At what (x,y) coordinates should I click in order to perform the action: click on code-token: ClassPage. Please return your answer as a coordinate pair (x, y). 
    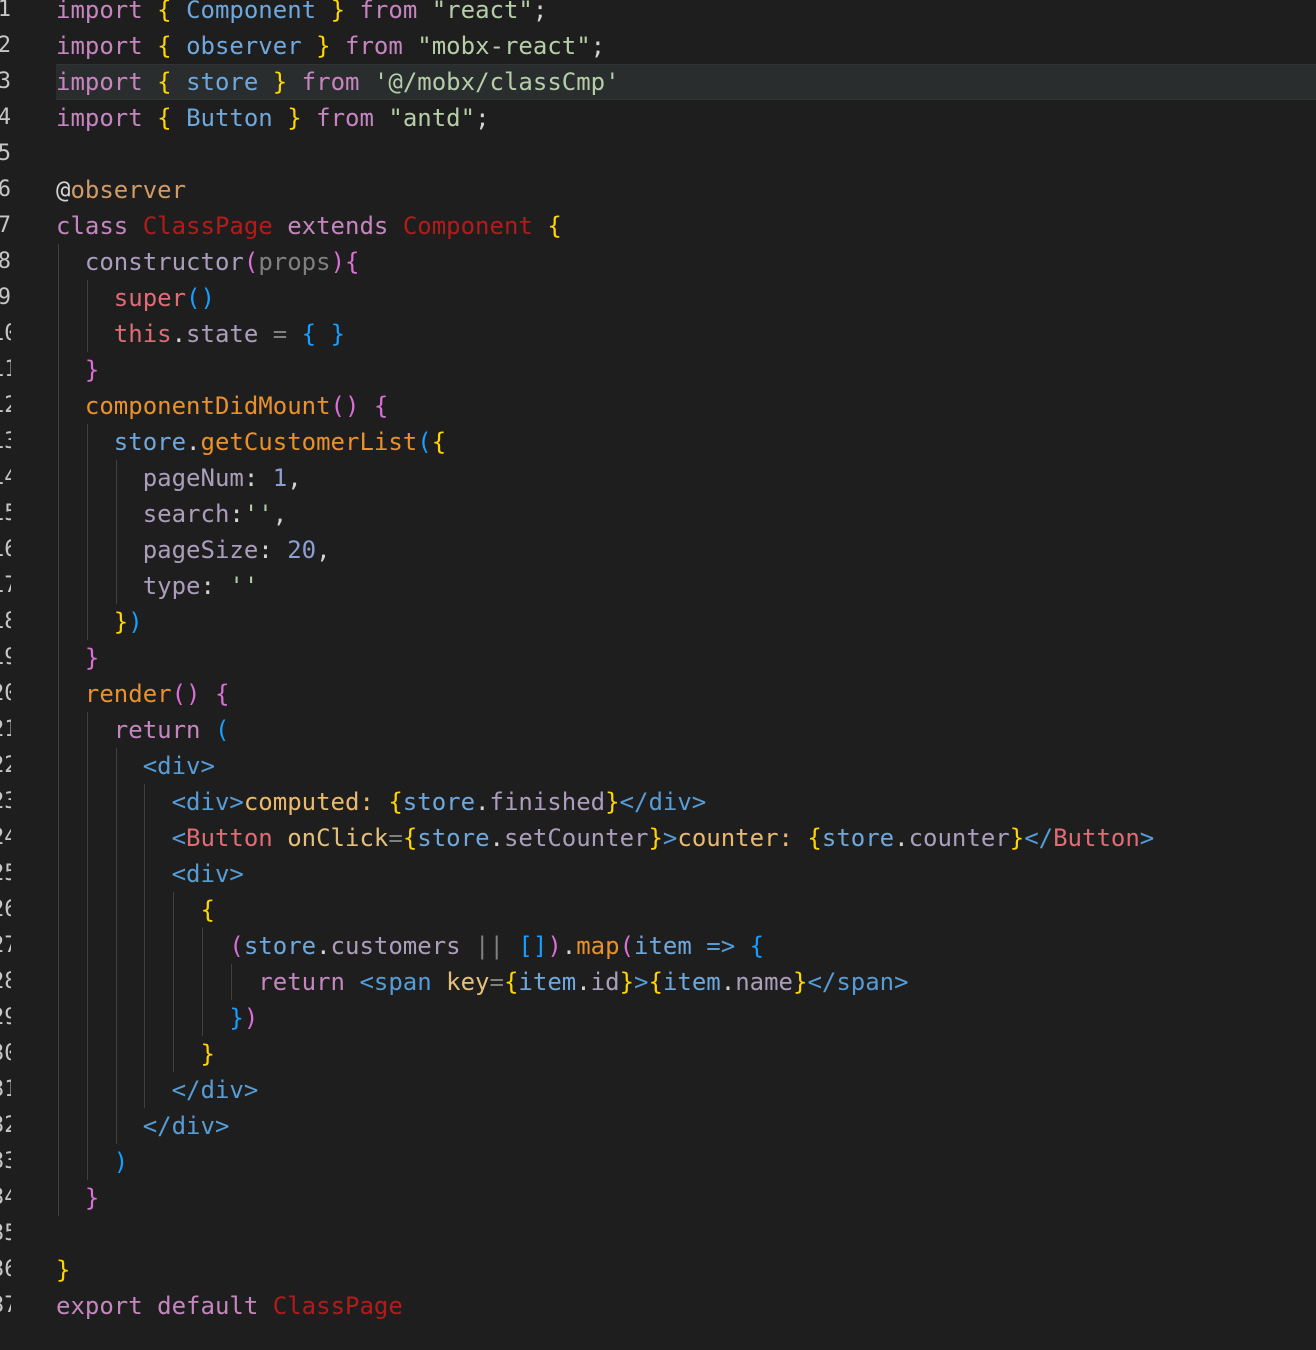
    Looking at the image, I should click on (207, 226).